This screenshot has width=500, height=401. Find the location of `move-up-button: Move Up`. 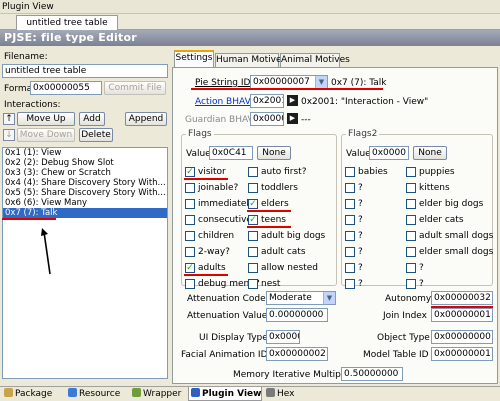

move-up-button: Move Up is located at coordinates (46, 119).